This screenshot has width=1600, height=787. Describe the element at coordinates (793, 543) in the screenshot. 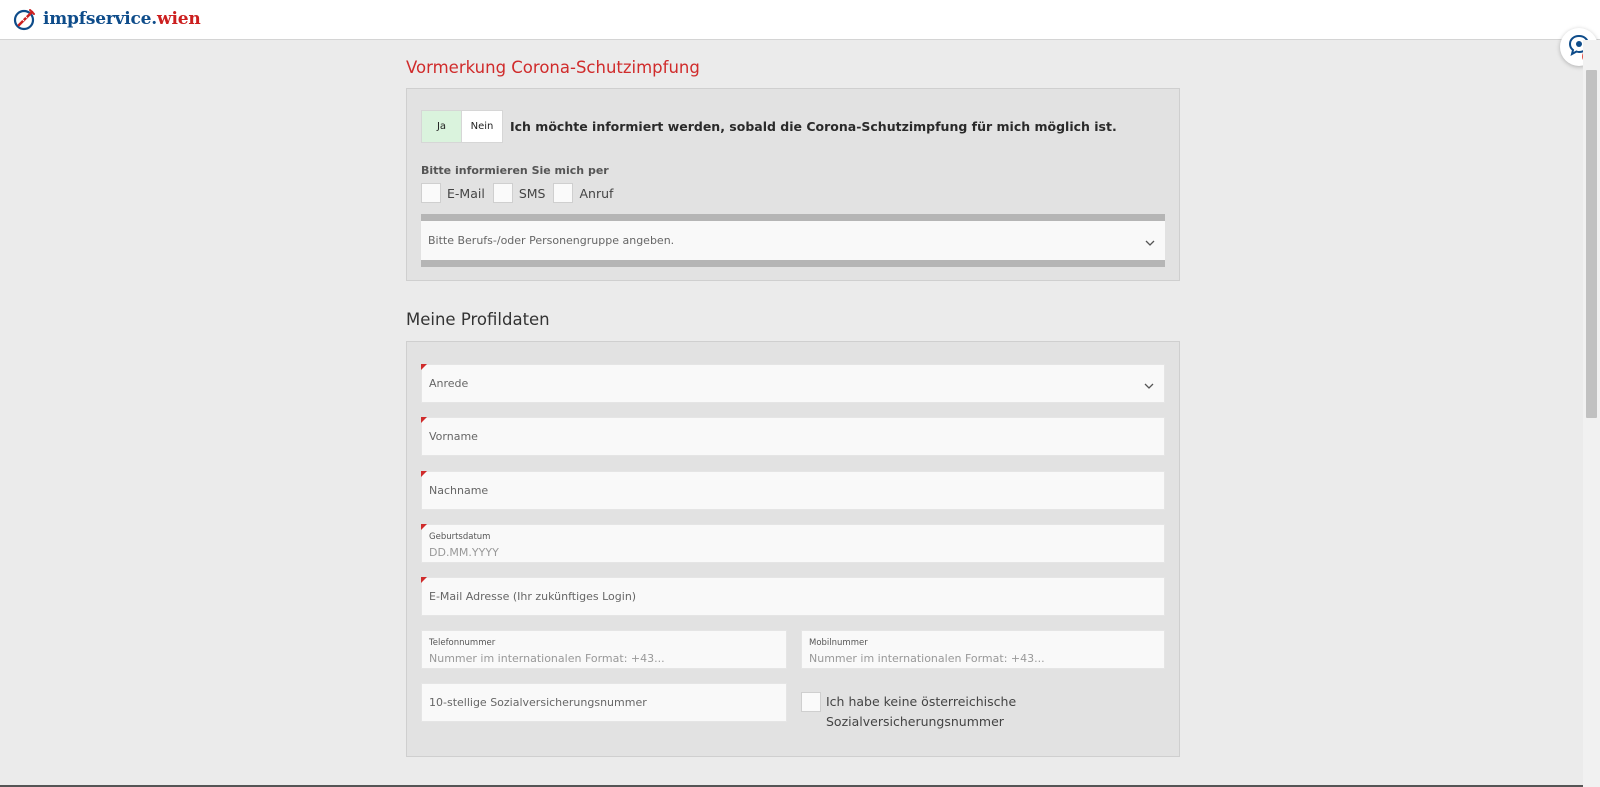

I see `birthdate-input: Geburtsdatum DD.MM.YYYY` at that location.